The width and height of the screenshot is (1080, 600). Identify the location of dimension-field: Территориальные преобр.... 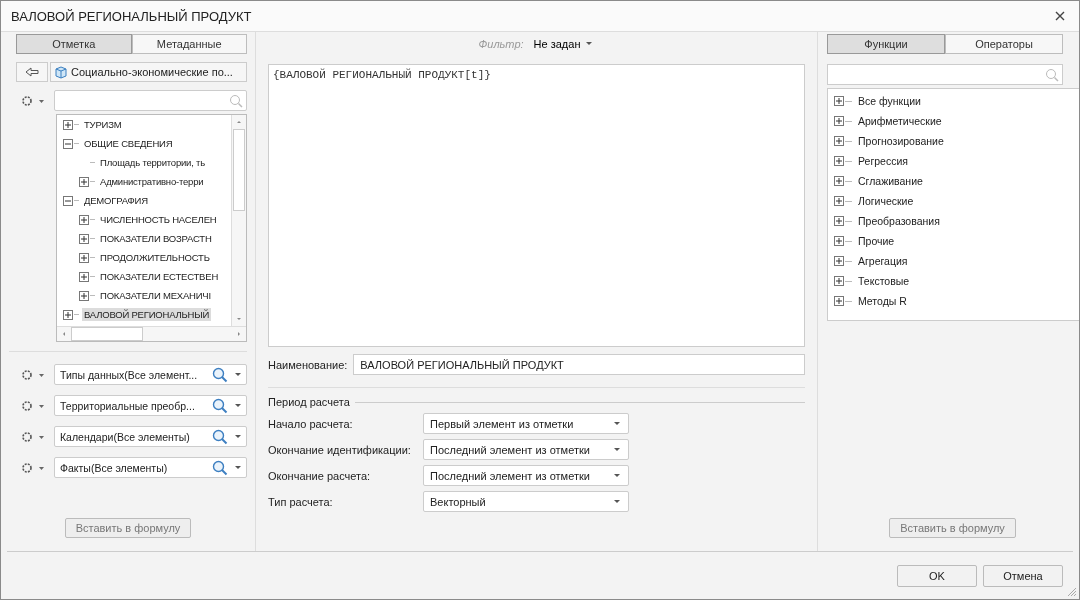
(150, 405).